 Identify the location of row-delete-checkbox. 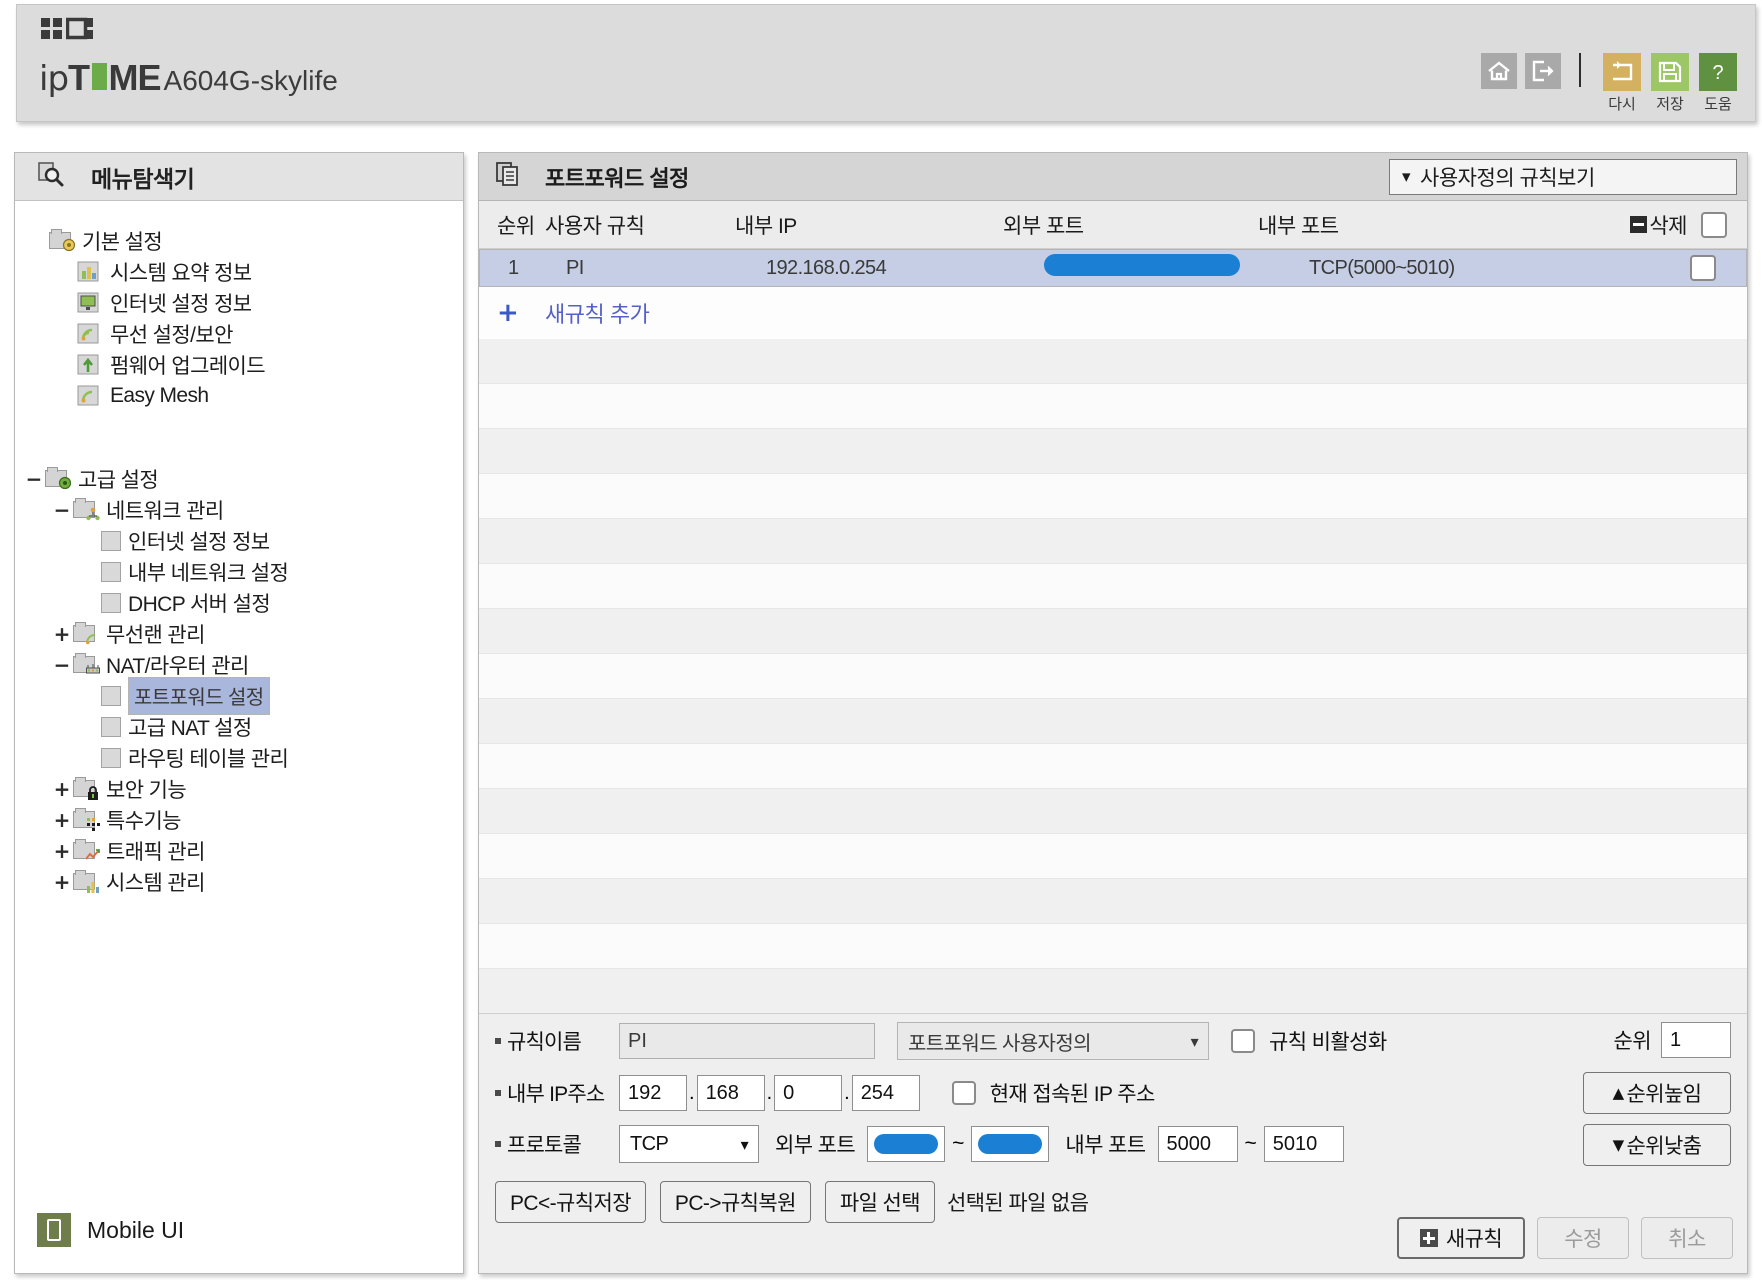
(1703, 268).